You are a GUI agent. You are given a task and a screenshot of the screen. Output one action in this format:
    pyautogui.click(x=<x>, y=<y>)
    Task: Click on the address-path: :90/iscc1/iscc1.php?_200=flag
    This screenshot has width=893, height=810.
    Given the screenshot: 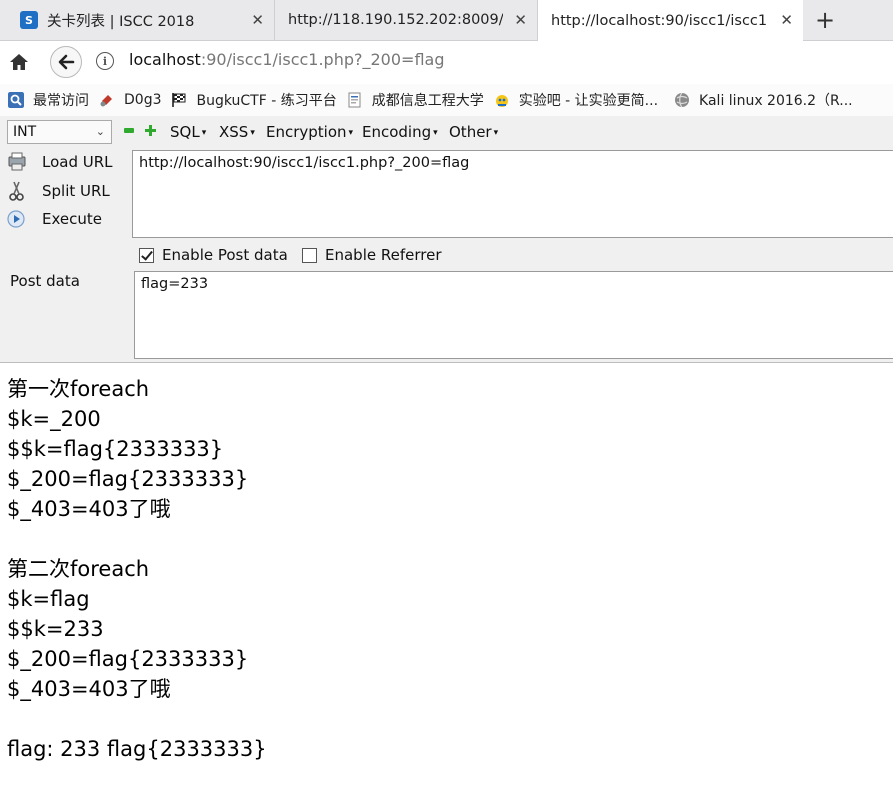 What is the action you would take?
    pyautogui.click(x=322, y=59)
    